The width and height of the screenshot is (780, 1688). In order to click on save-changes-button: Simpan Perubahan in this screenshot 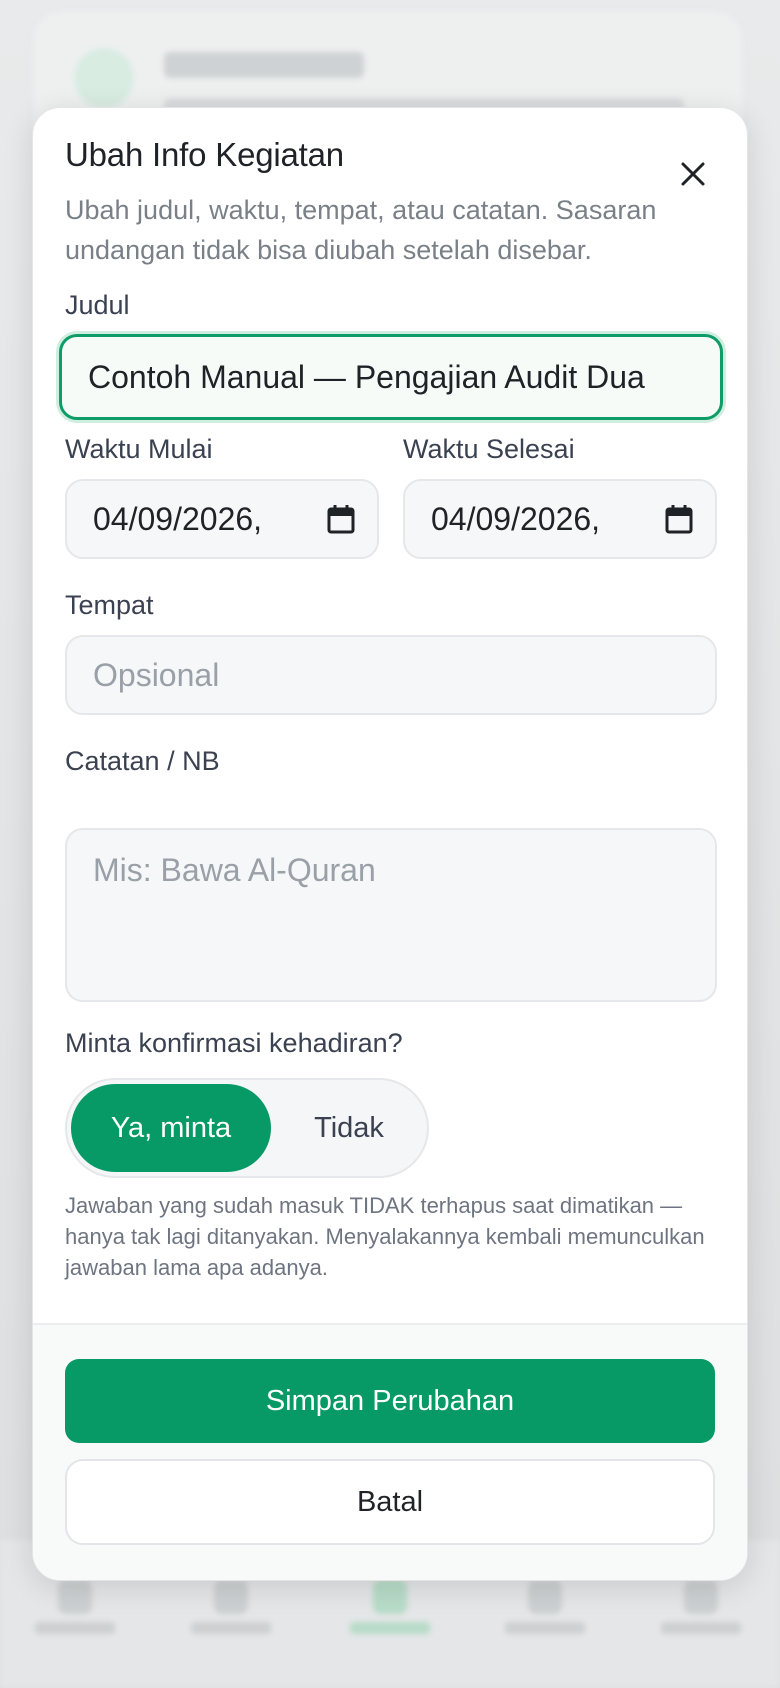, I will do `click(390, 1401)`.